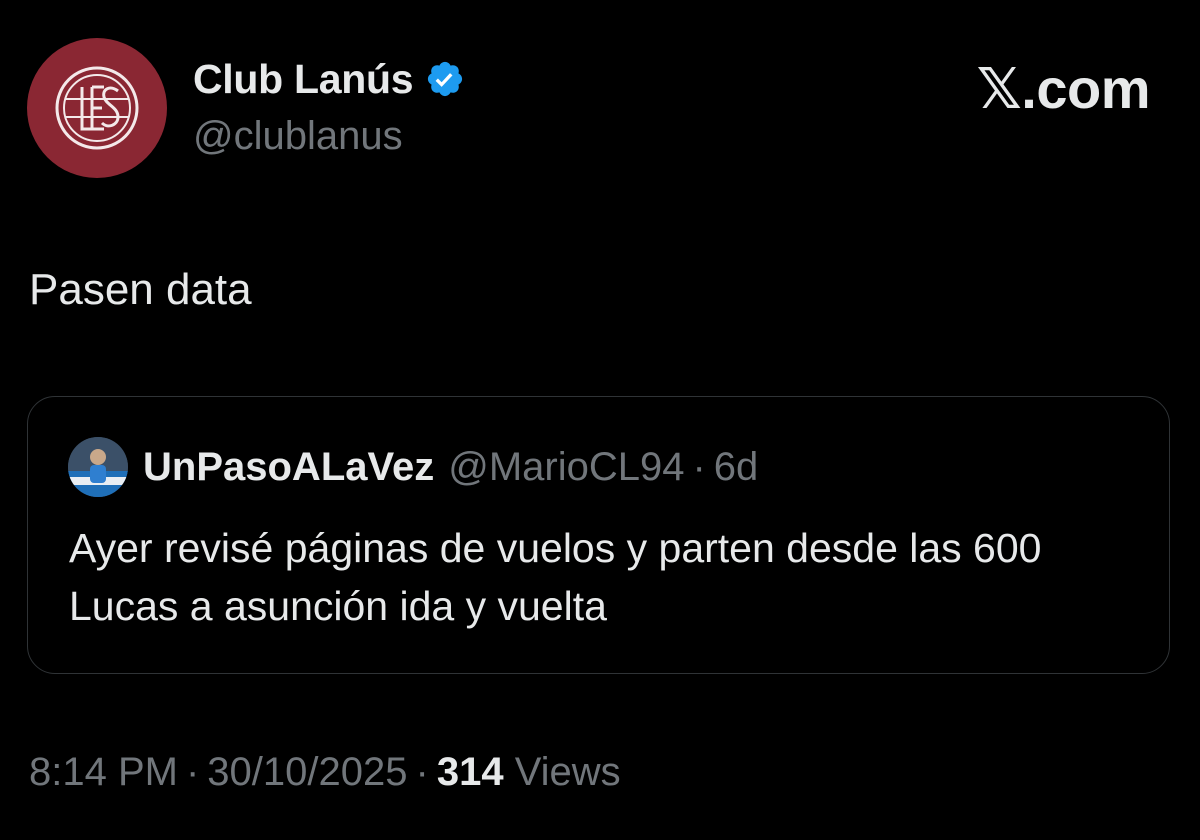 This screenshot has height=840, width=1200. Describe the element at coordinates (566, 467) in the screenshot. I see `quoted-author-handle: @MarioCL94` at that location.